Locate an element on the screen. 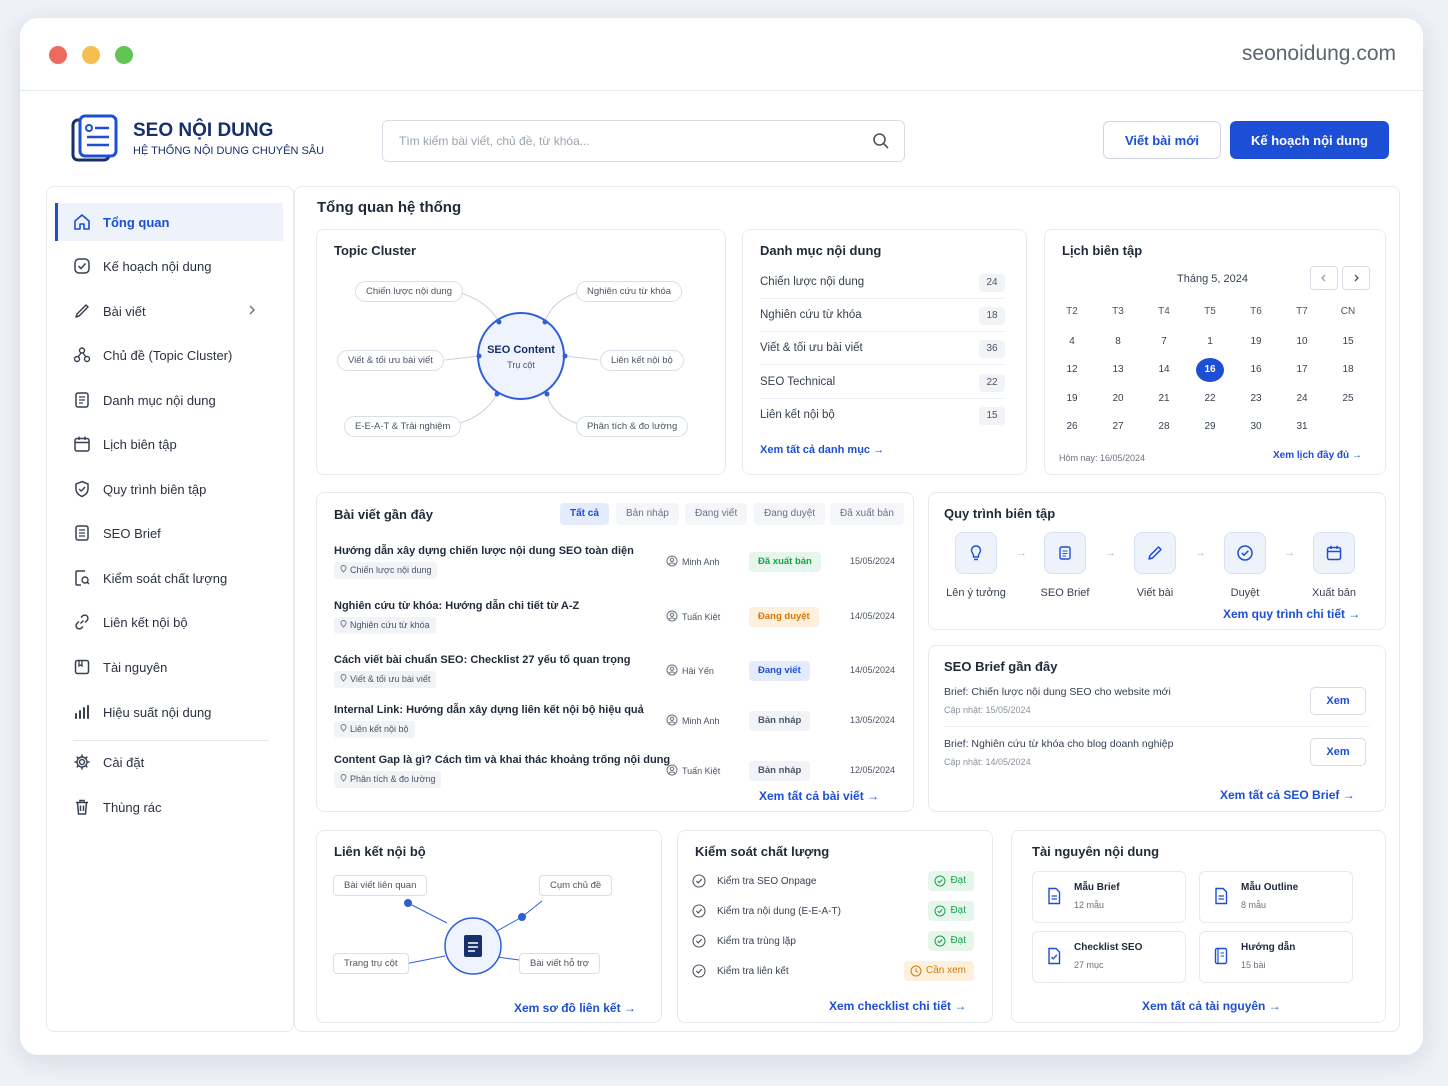 Image resolution: width=1448 pixels, height=1086 pixels. link-node: Bài viết liên quan is located at coordinates (380, 885).